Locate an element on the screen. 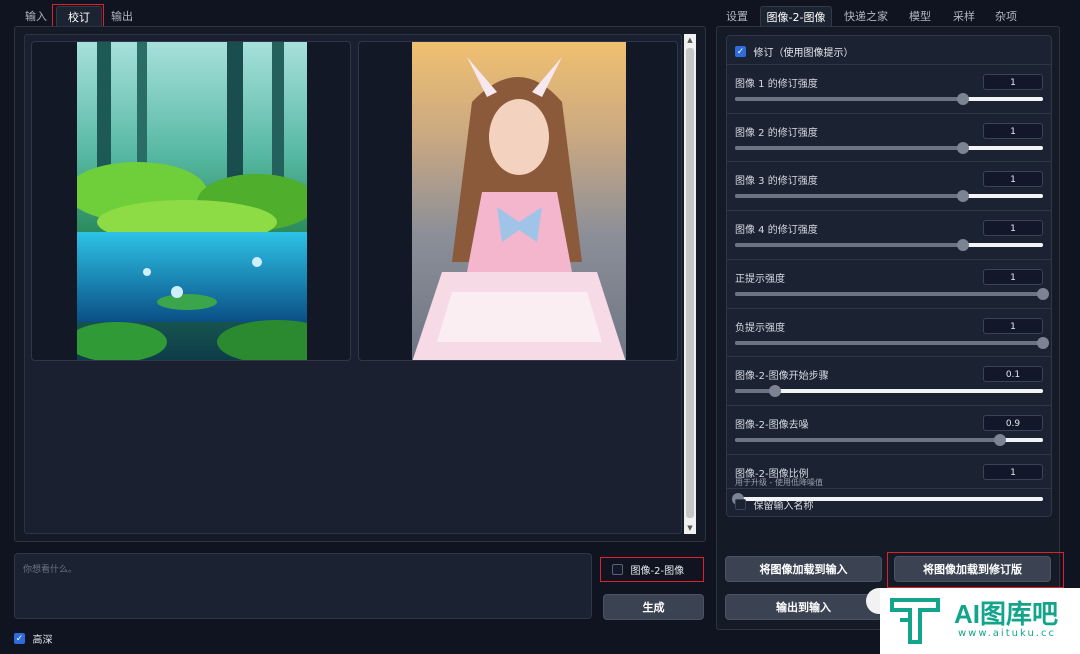 The width and height of the screenshot is (1080, 654). slider-label: 图像 3 的修订强度 is located at coordinates (776, 182).